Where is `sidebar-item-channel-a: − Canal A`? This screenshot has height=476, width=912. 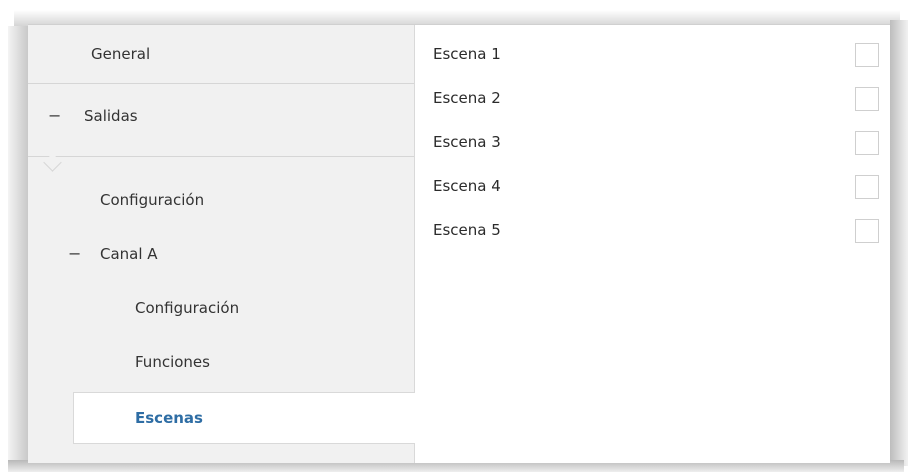 sidebar-item-channel-a: − Canal A is located at coordinates (221, 256).